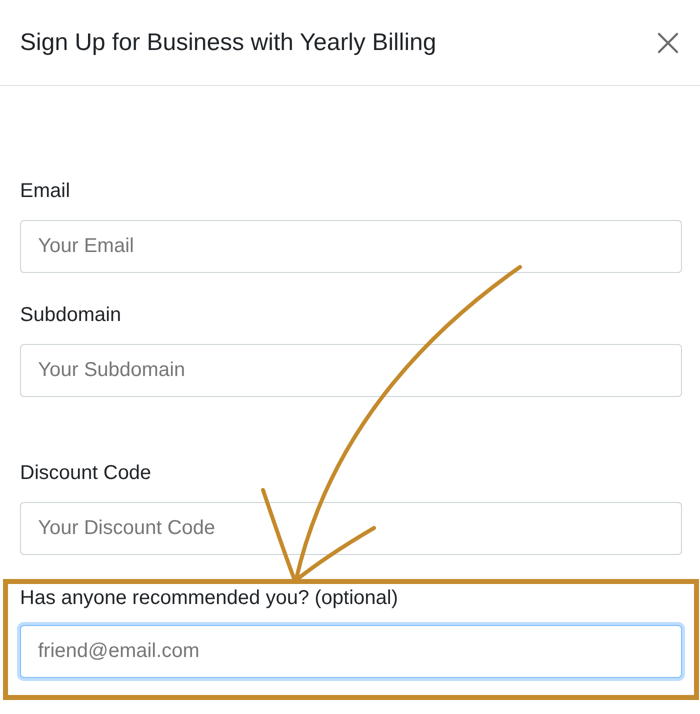 Image resolution: width=700 pixels, height=714 pixels. I want to click on input-field: Your Discount Code, so click(351, 528).